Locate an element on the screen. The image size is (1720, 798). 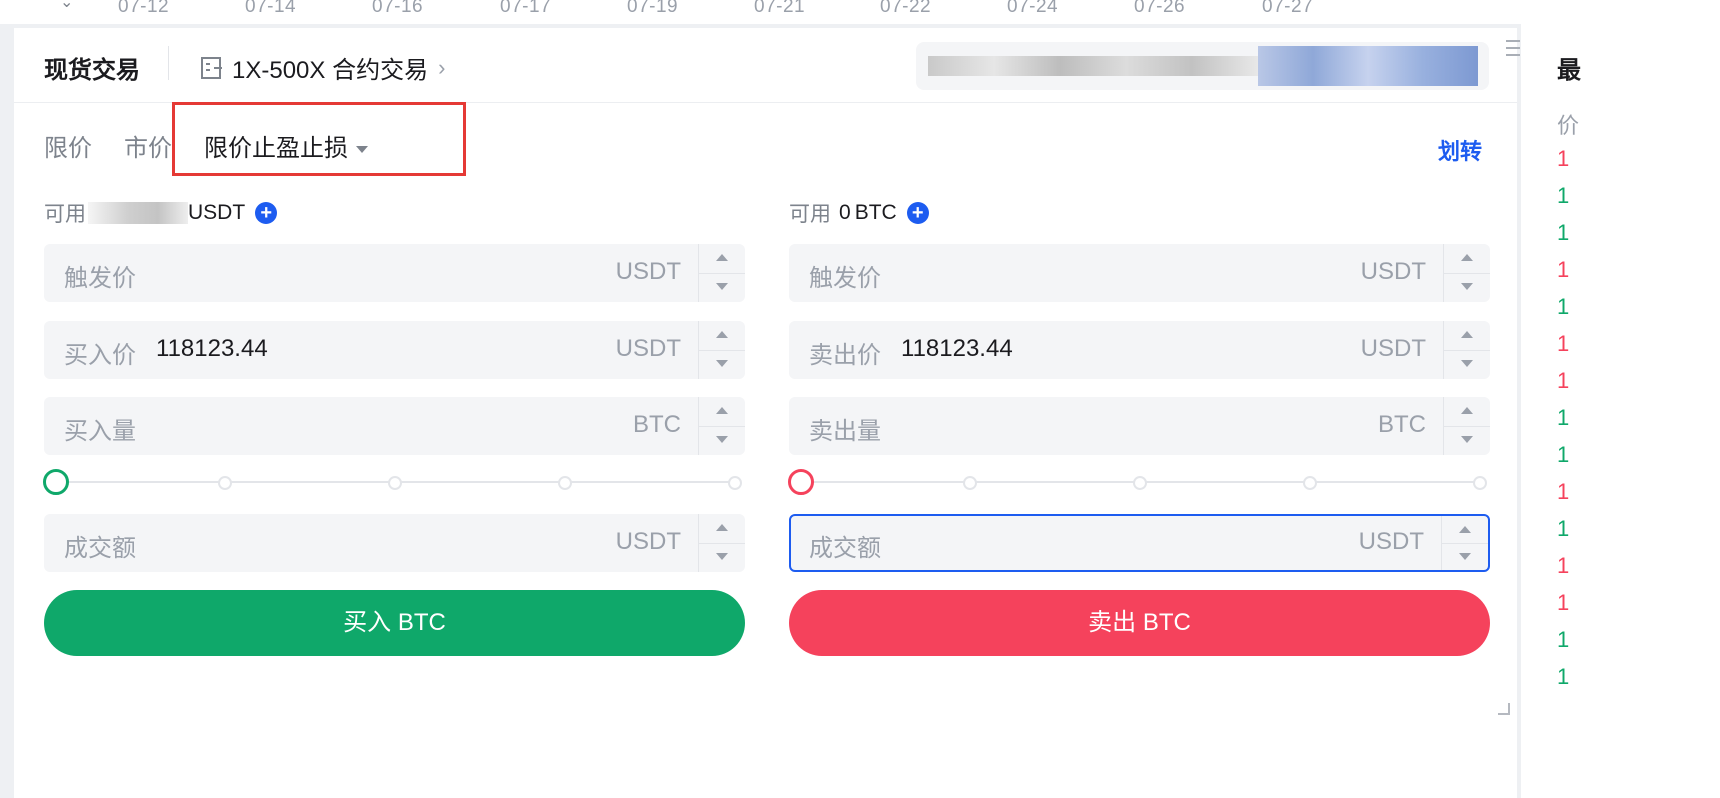
buy-amount-field: 成交额 USDT is located at coordinates (394, 543).